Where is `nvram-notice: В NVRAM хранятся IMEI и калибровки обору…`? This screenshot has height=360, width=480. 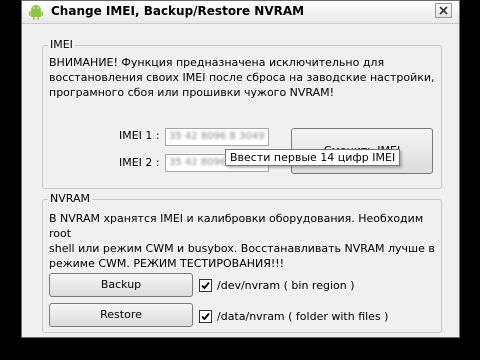
nvram-notice: В NVRAM хранятся IMEI и калибровки обору… is located at coordinates (244, 241).